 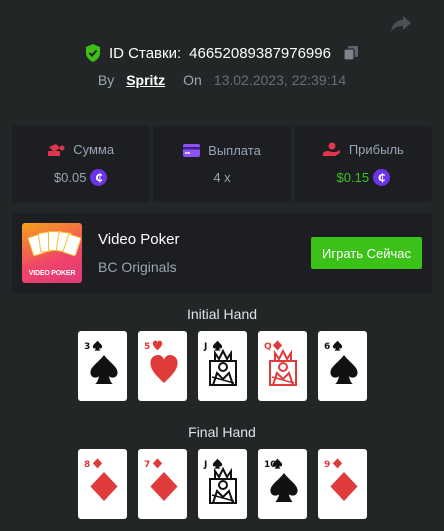 I want to click on play-now-button: Играть Сейчас, so click(x=366, y=253).